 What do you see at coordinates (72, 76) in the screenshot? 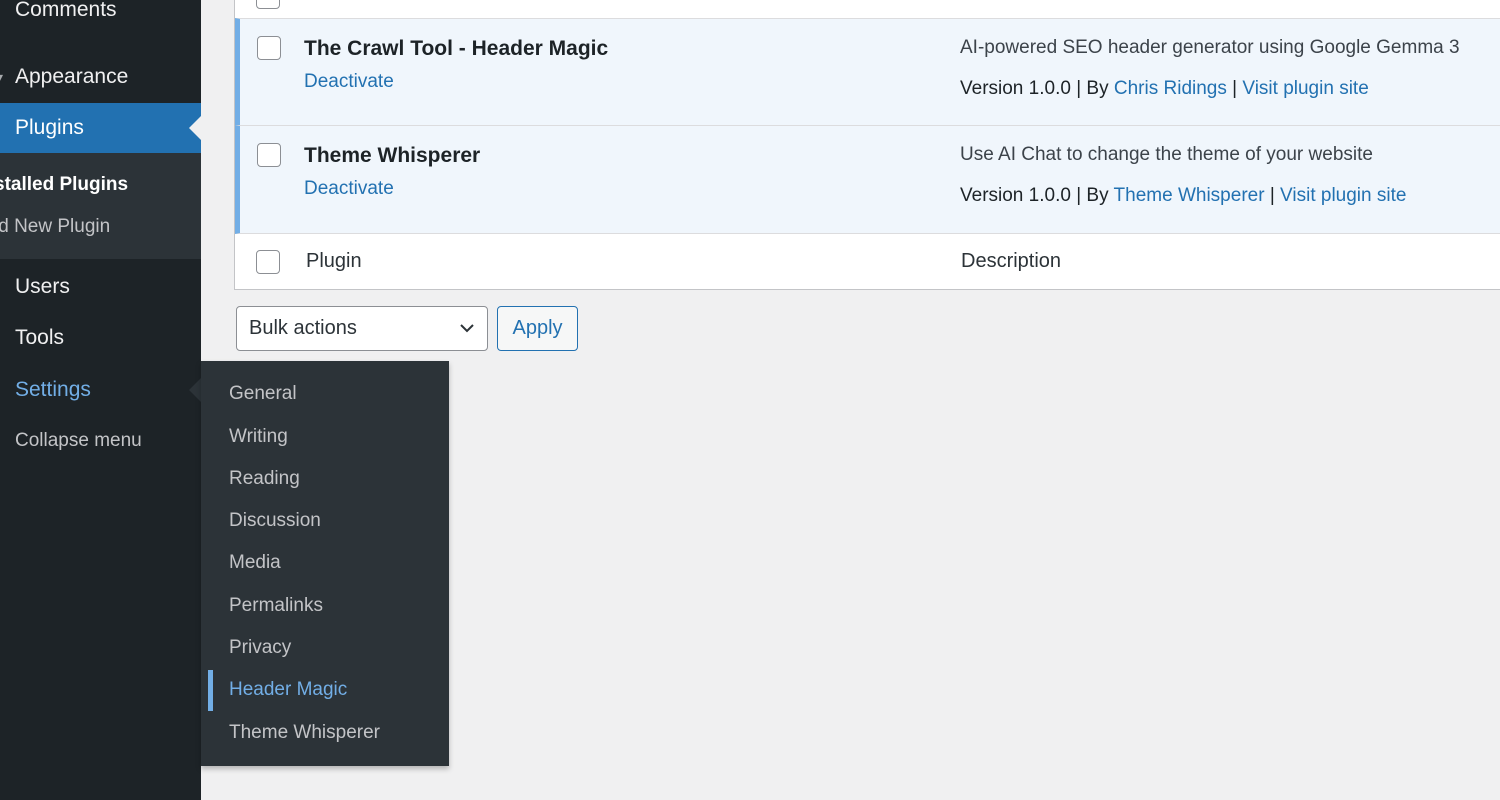
I see `menu-item-label: Appearance` at bounding box center [72, 76].